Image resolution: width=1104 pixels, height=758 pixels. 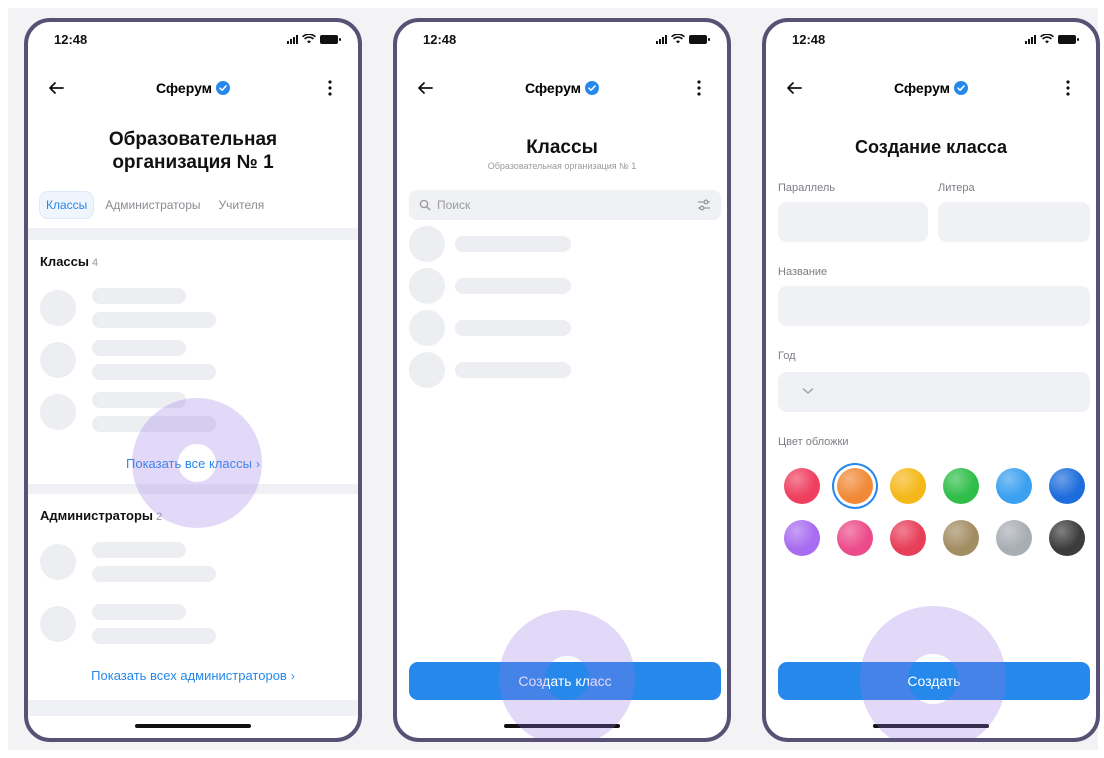 I want to click on show-all-classes-link: Показать все классы ›, so click(x=193, y=463).